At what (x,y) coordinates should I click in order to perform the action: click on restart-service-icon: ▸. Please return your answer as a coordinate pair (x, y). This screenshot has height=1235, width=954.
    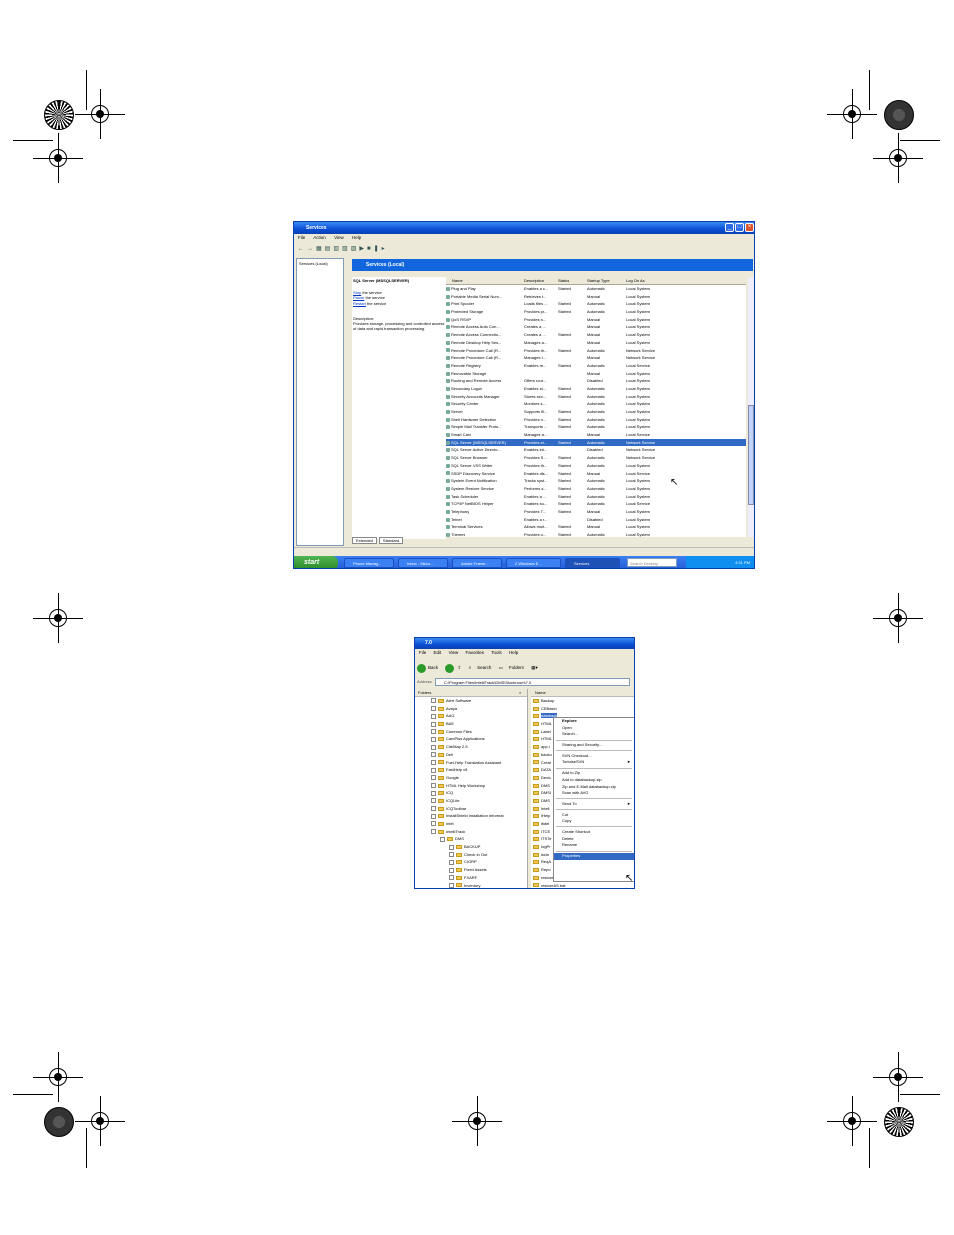
    Looking at the image, I should click on (385, 249).